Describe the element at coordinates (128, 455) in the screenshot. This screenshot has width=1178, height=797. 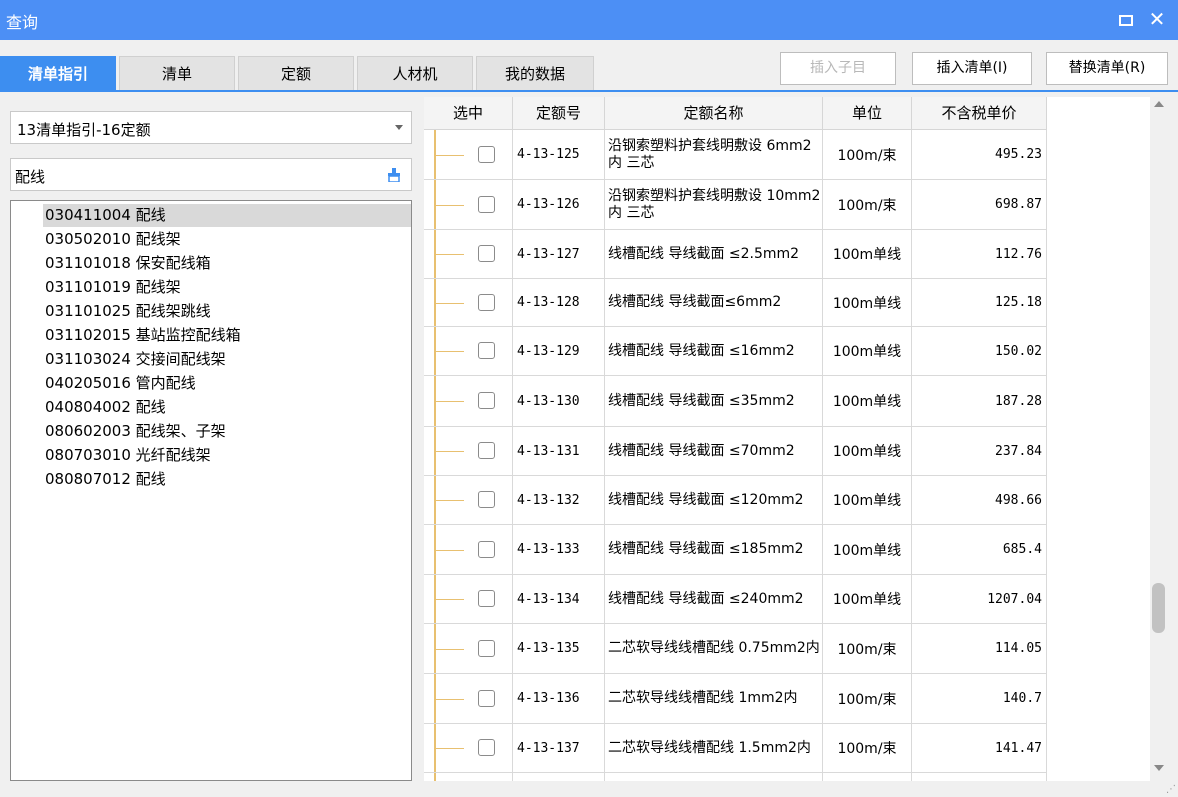
I see `tree-item: 080703010 光纤配线架` at that location.